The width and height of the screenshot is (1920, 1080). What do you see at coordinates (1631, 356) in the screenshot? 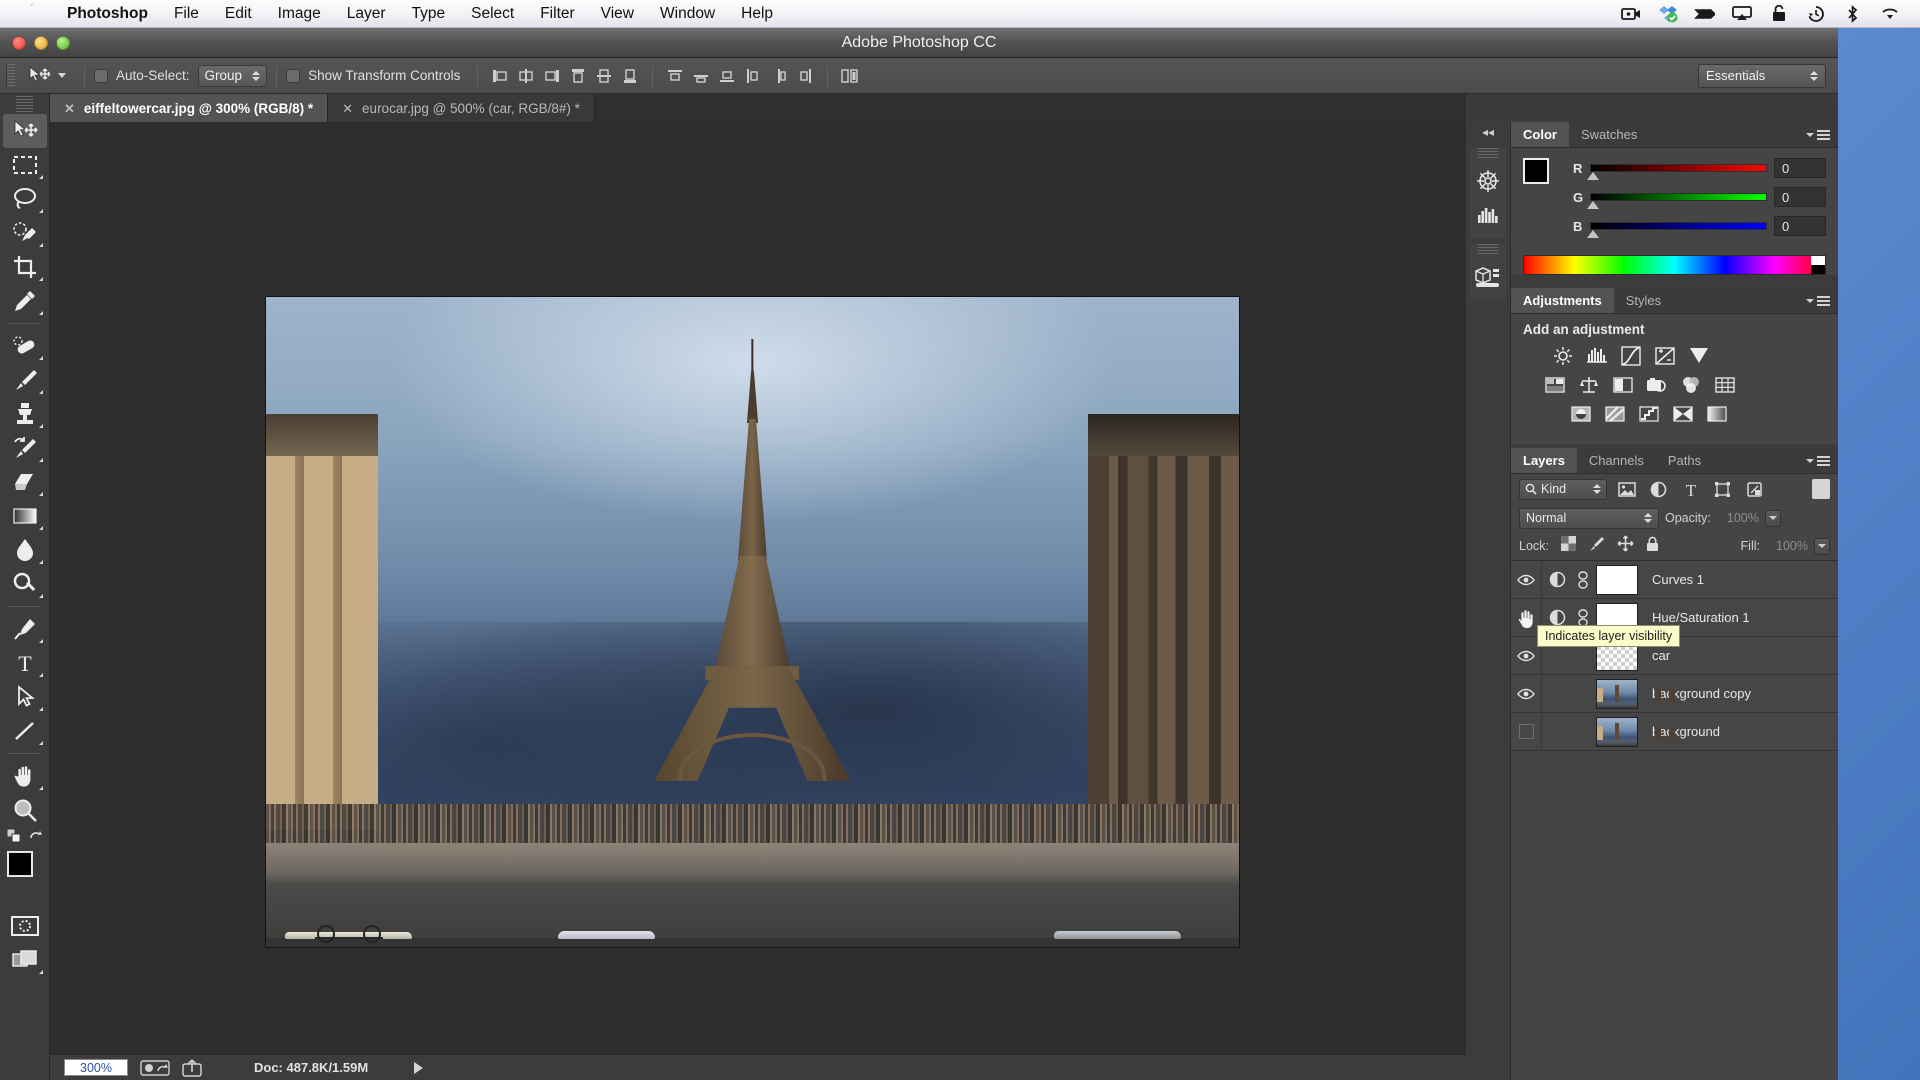
I see `curves-icon` at bounding box center [1631, 356].